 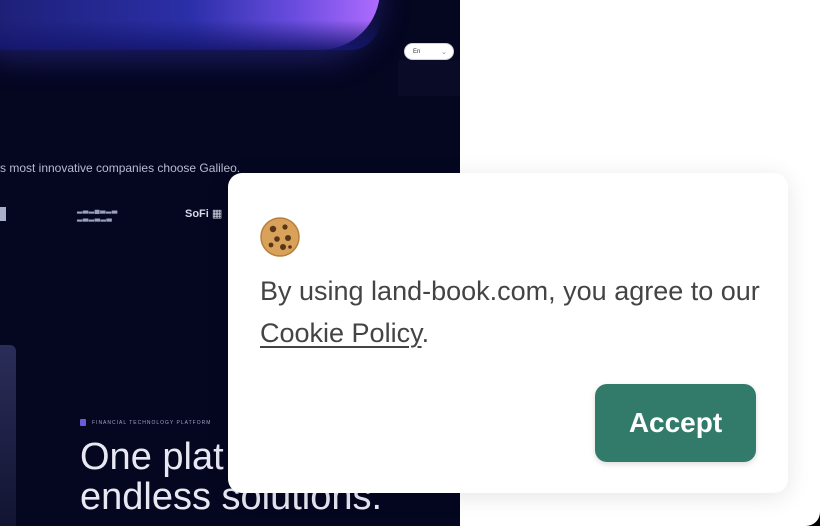 I want to click on language-dropdown-shadow, so click(x=429, y=78).